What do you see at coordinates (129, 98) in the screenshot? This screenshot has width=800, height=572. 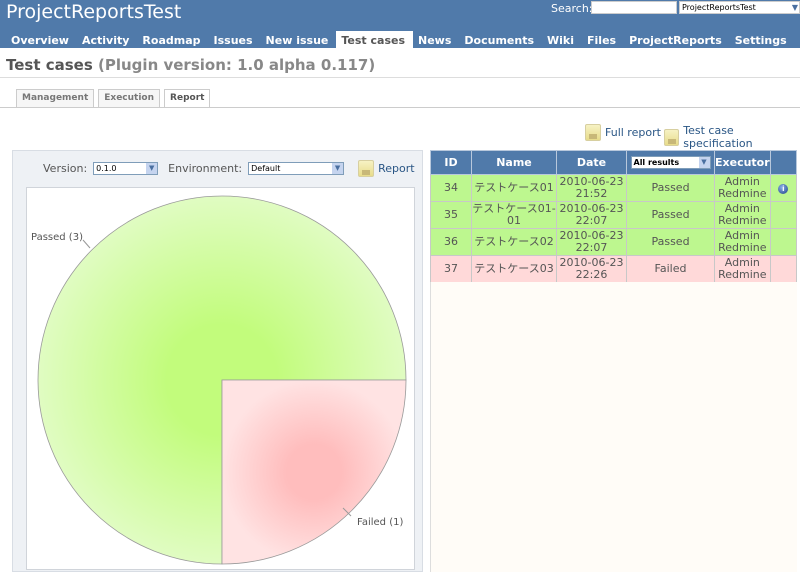 I see `tab-execution: Execution` at bounding box center [129, 98].